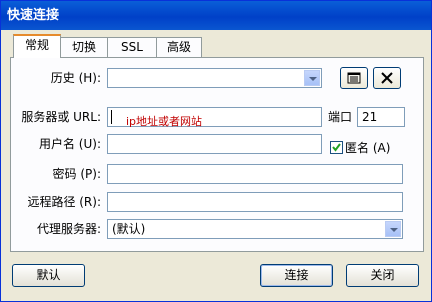  I want to click on anonymous-checkbox, so click(336, 147).